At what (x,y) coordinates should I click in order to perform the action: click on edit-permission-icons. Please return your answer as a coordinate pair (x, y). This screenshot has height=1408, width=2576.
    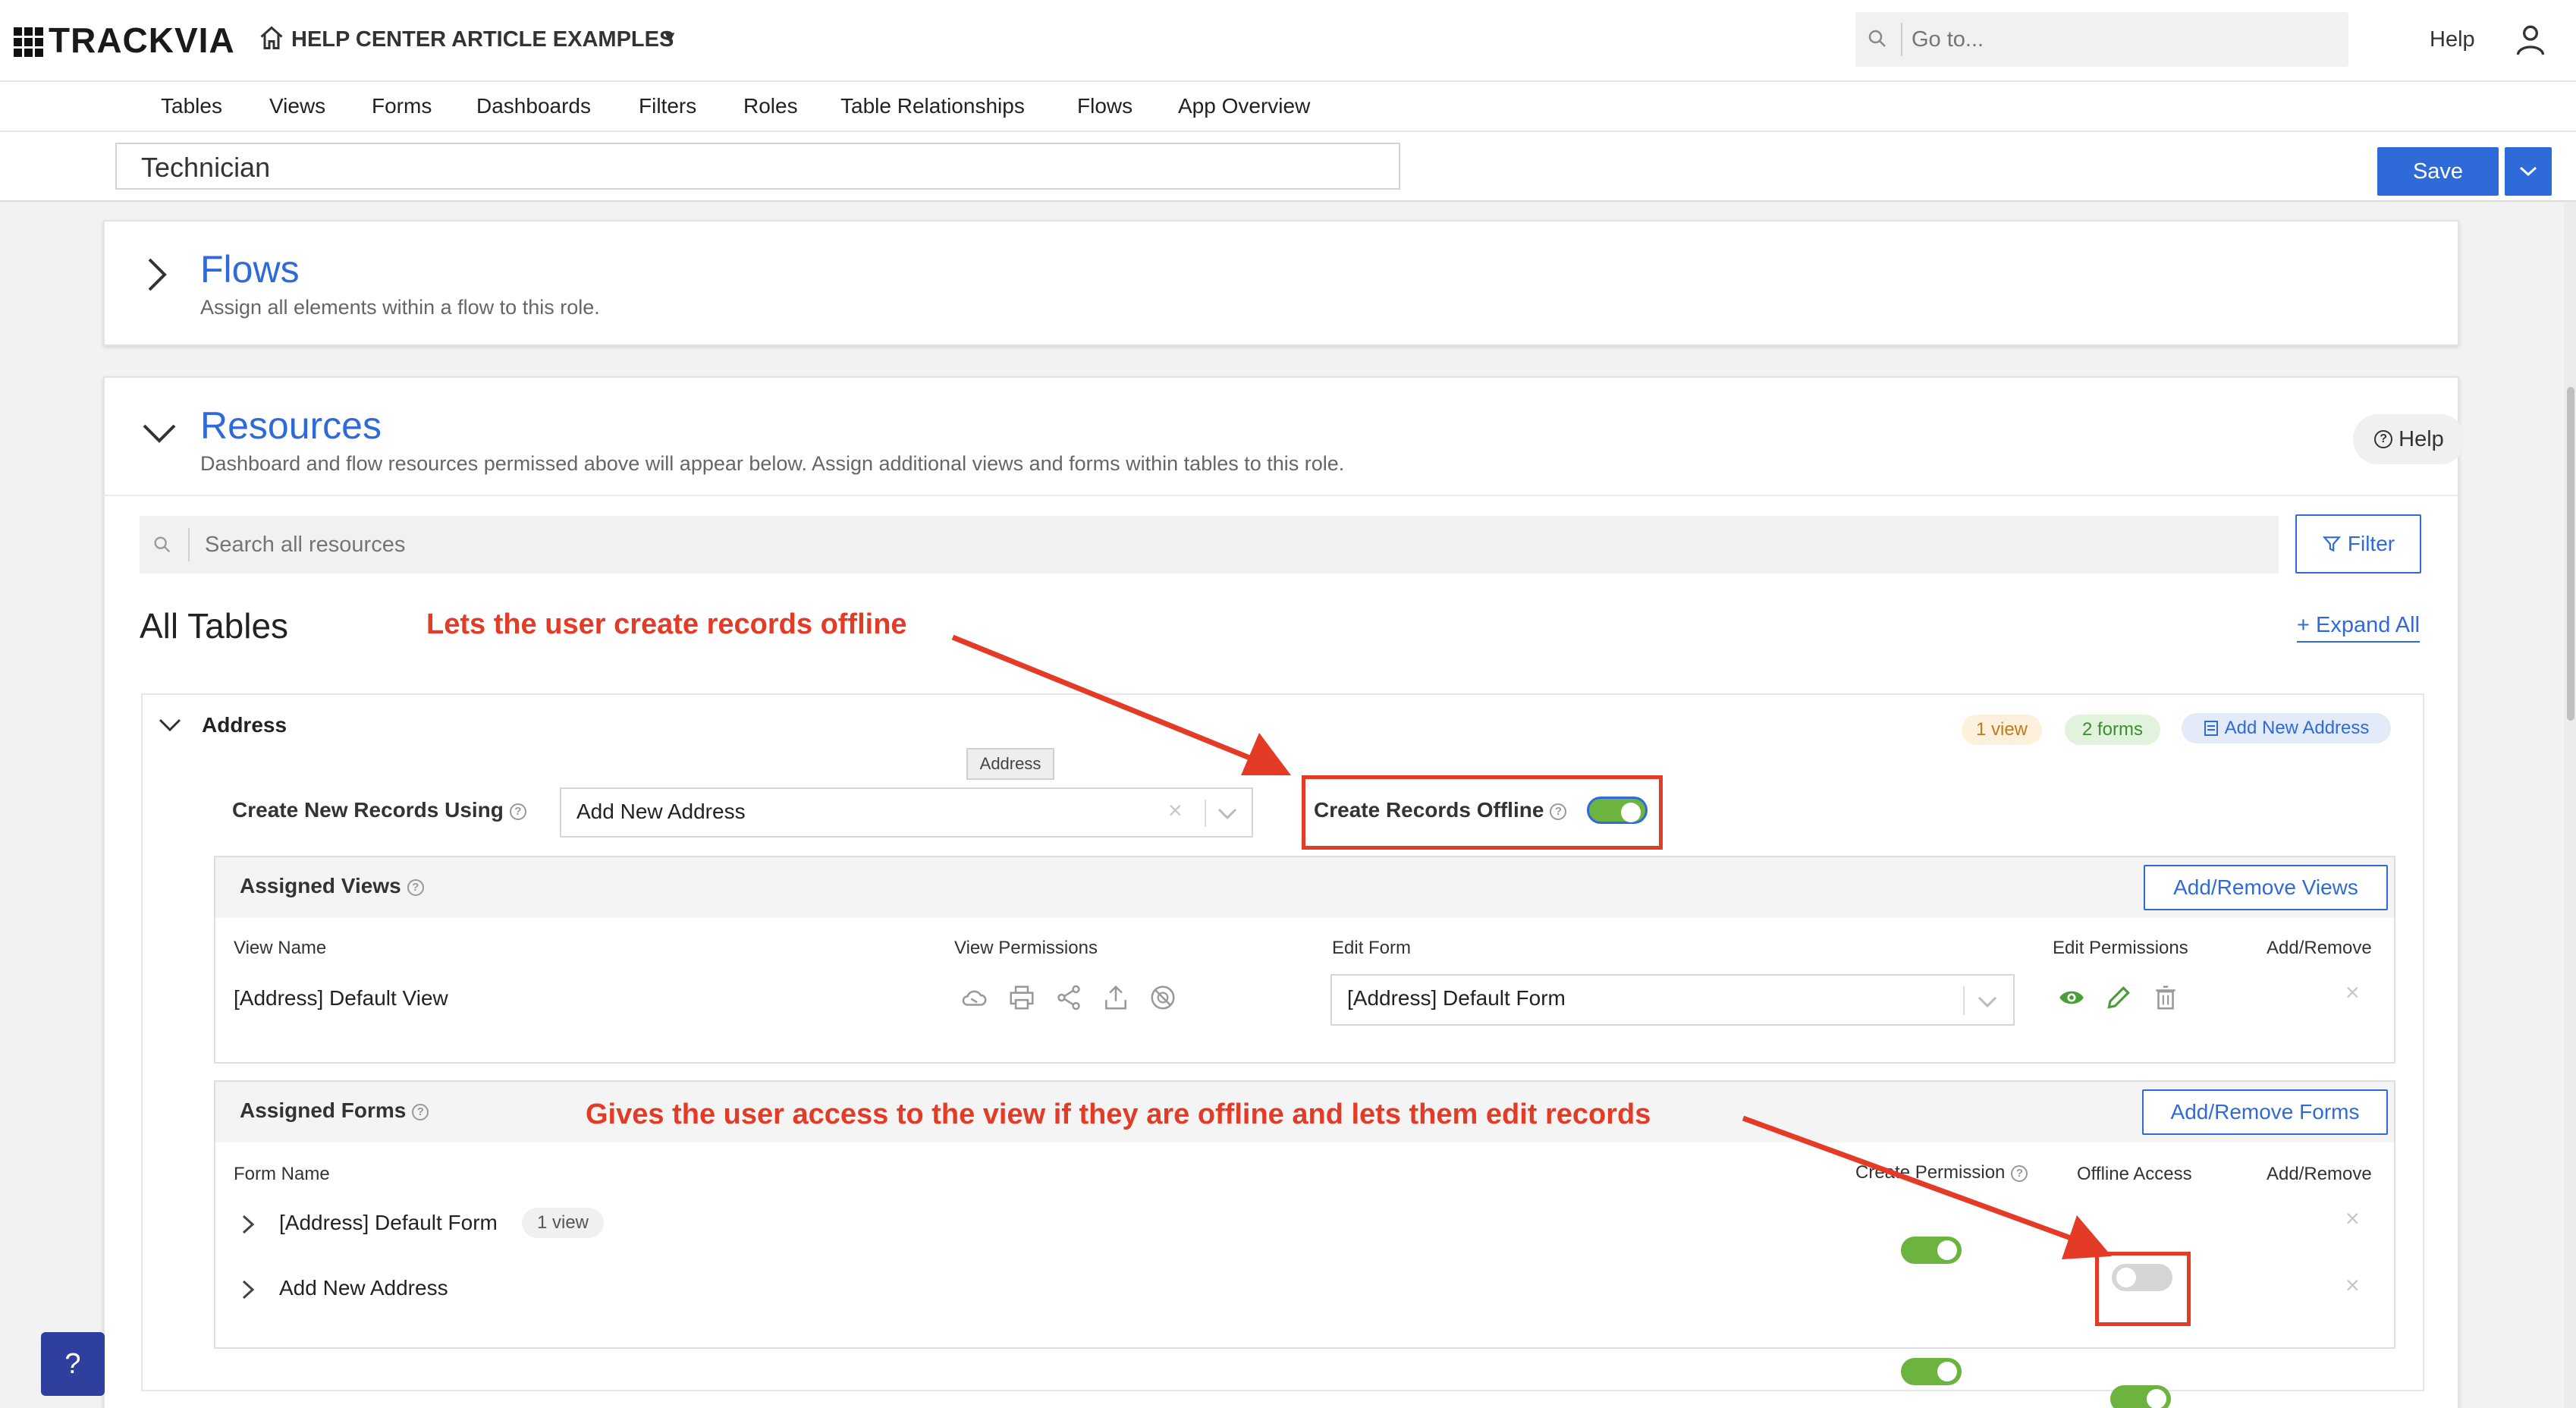
    Looking at the image, I should click on (2118, 997).